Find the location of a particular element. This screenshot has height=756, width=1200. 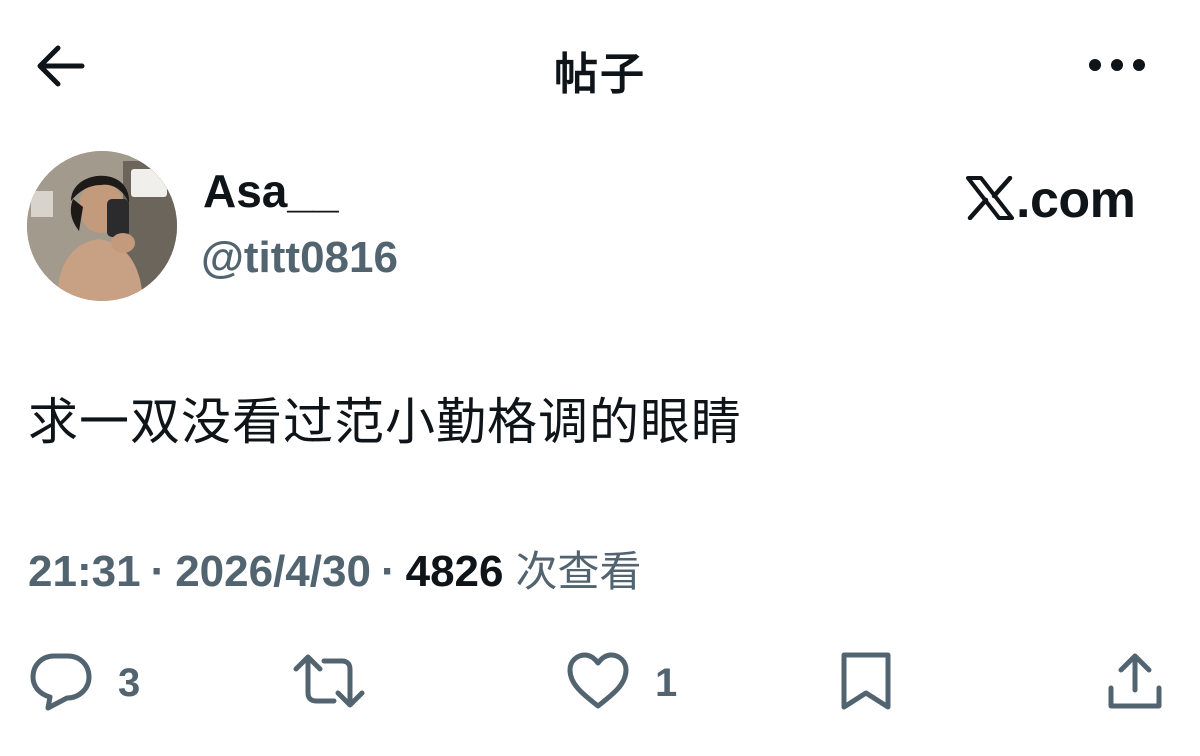

x-com-watermark: .com is located at coordinates (1051, 200).